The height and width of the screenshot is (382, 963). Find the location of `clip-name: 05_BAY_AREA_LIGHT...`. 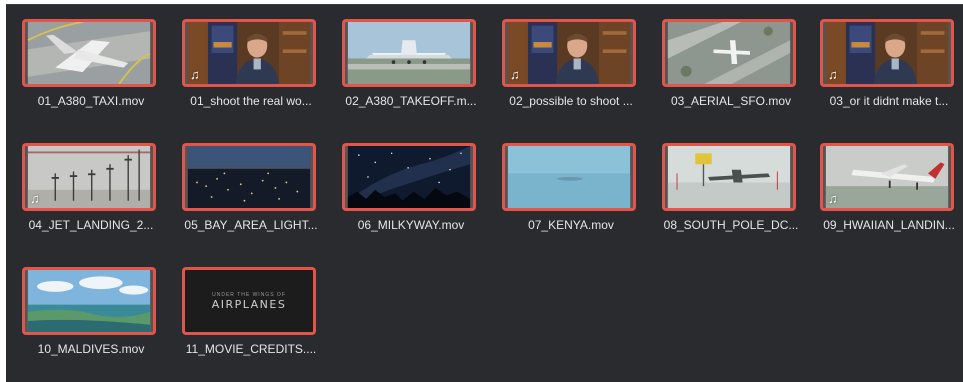

clip-name: 05_BAY_AREA_LIGHT... is located at coordinates (251, 225).